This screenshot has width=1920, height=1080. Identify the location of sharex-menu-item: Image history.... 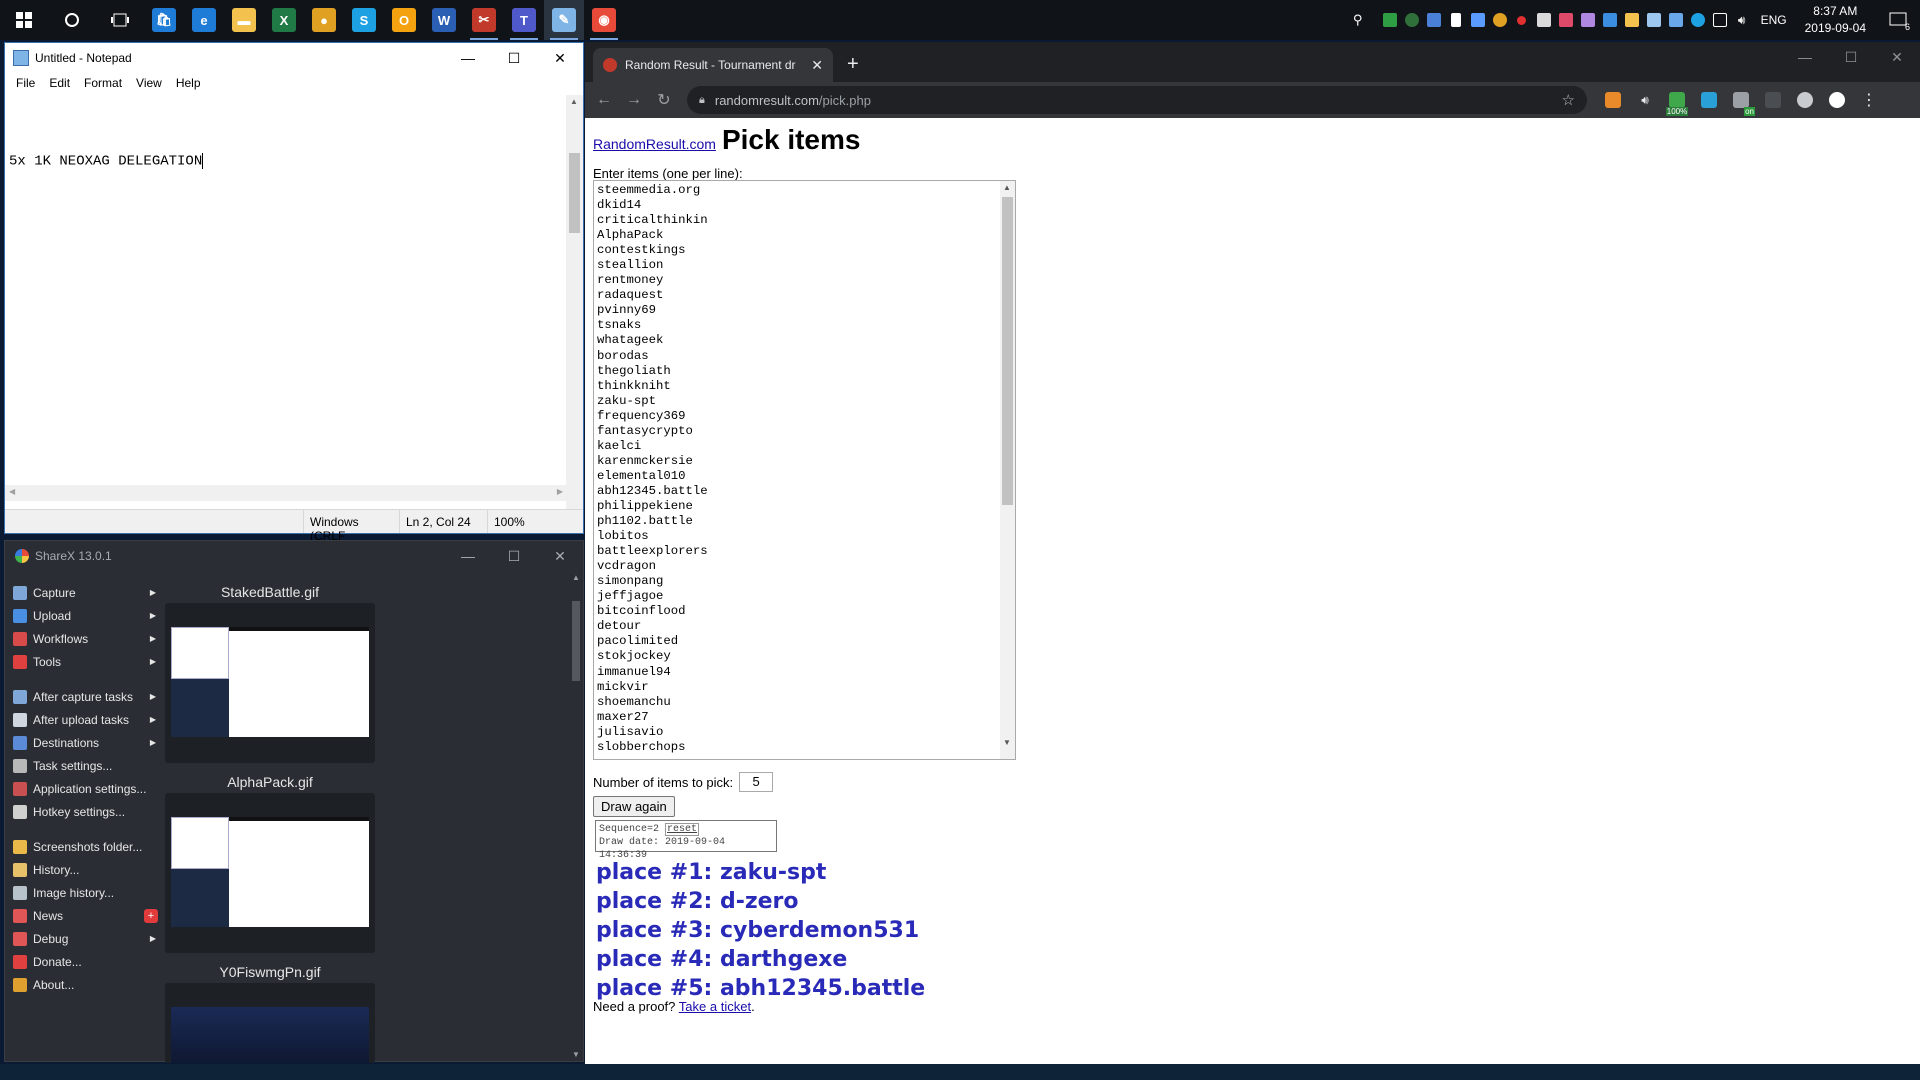
(85, 892).